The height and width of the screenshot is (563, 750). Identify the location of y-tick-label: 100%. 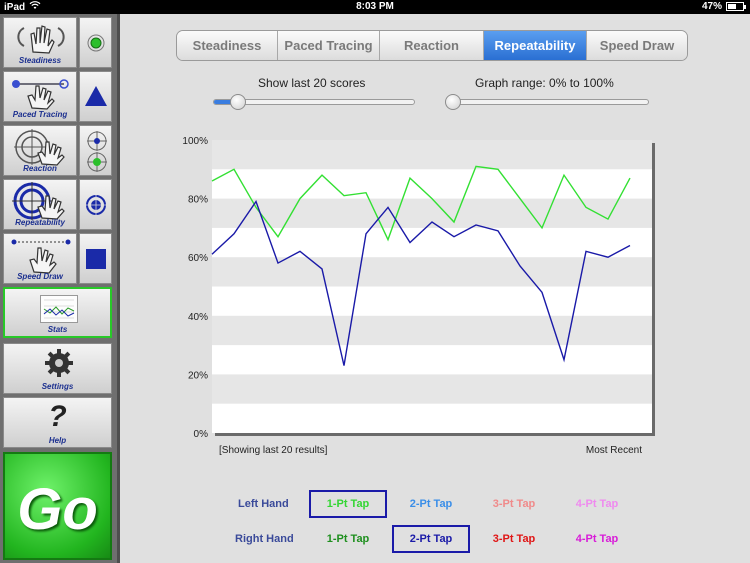
(195, 141).